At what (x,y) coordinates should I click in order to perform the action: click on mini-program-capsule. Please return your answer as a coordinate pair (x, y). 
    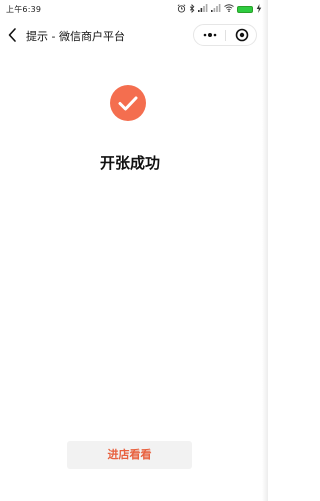
    Looking at the image, I should click on (225, 35).